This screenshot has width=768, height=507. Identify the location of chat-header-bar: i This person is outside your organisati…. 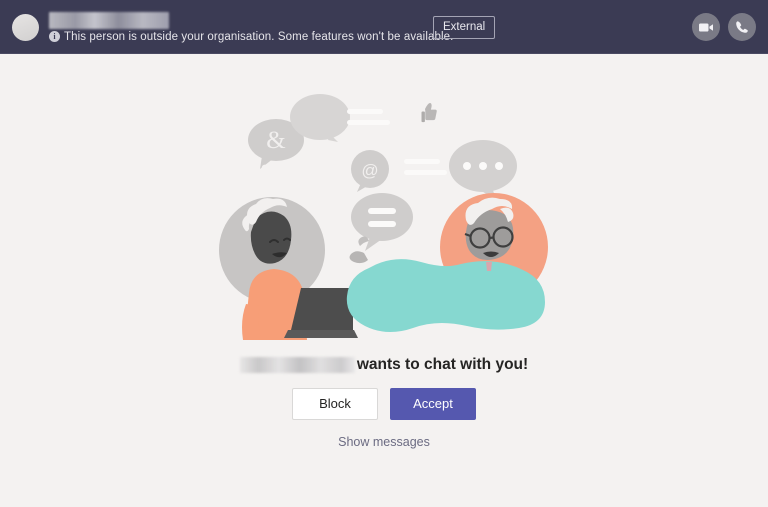
(384, 27).